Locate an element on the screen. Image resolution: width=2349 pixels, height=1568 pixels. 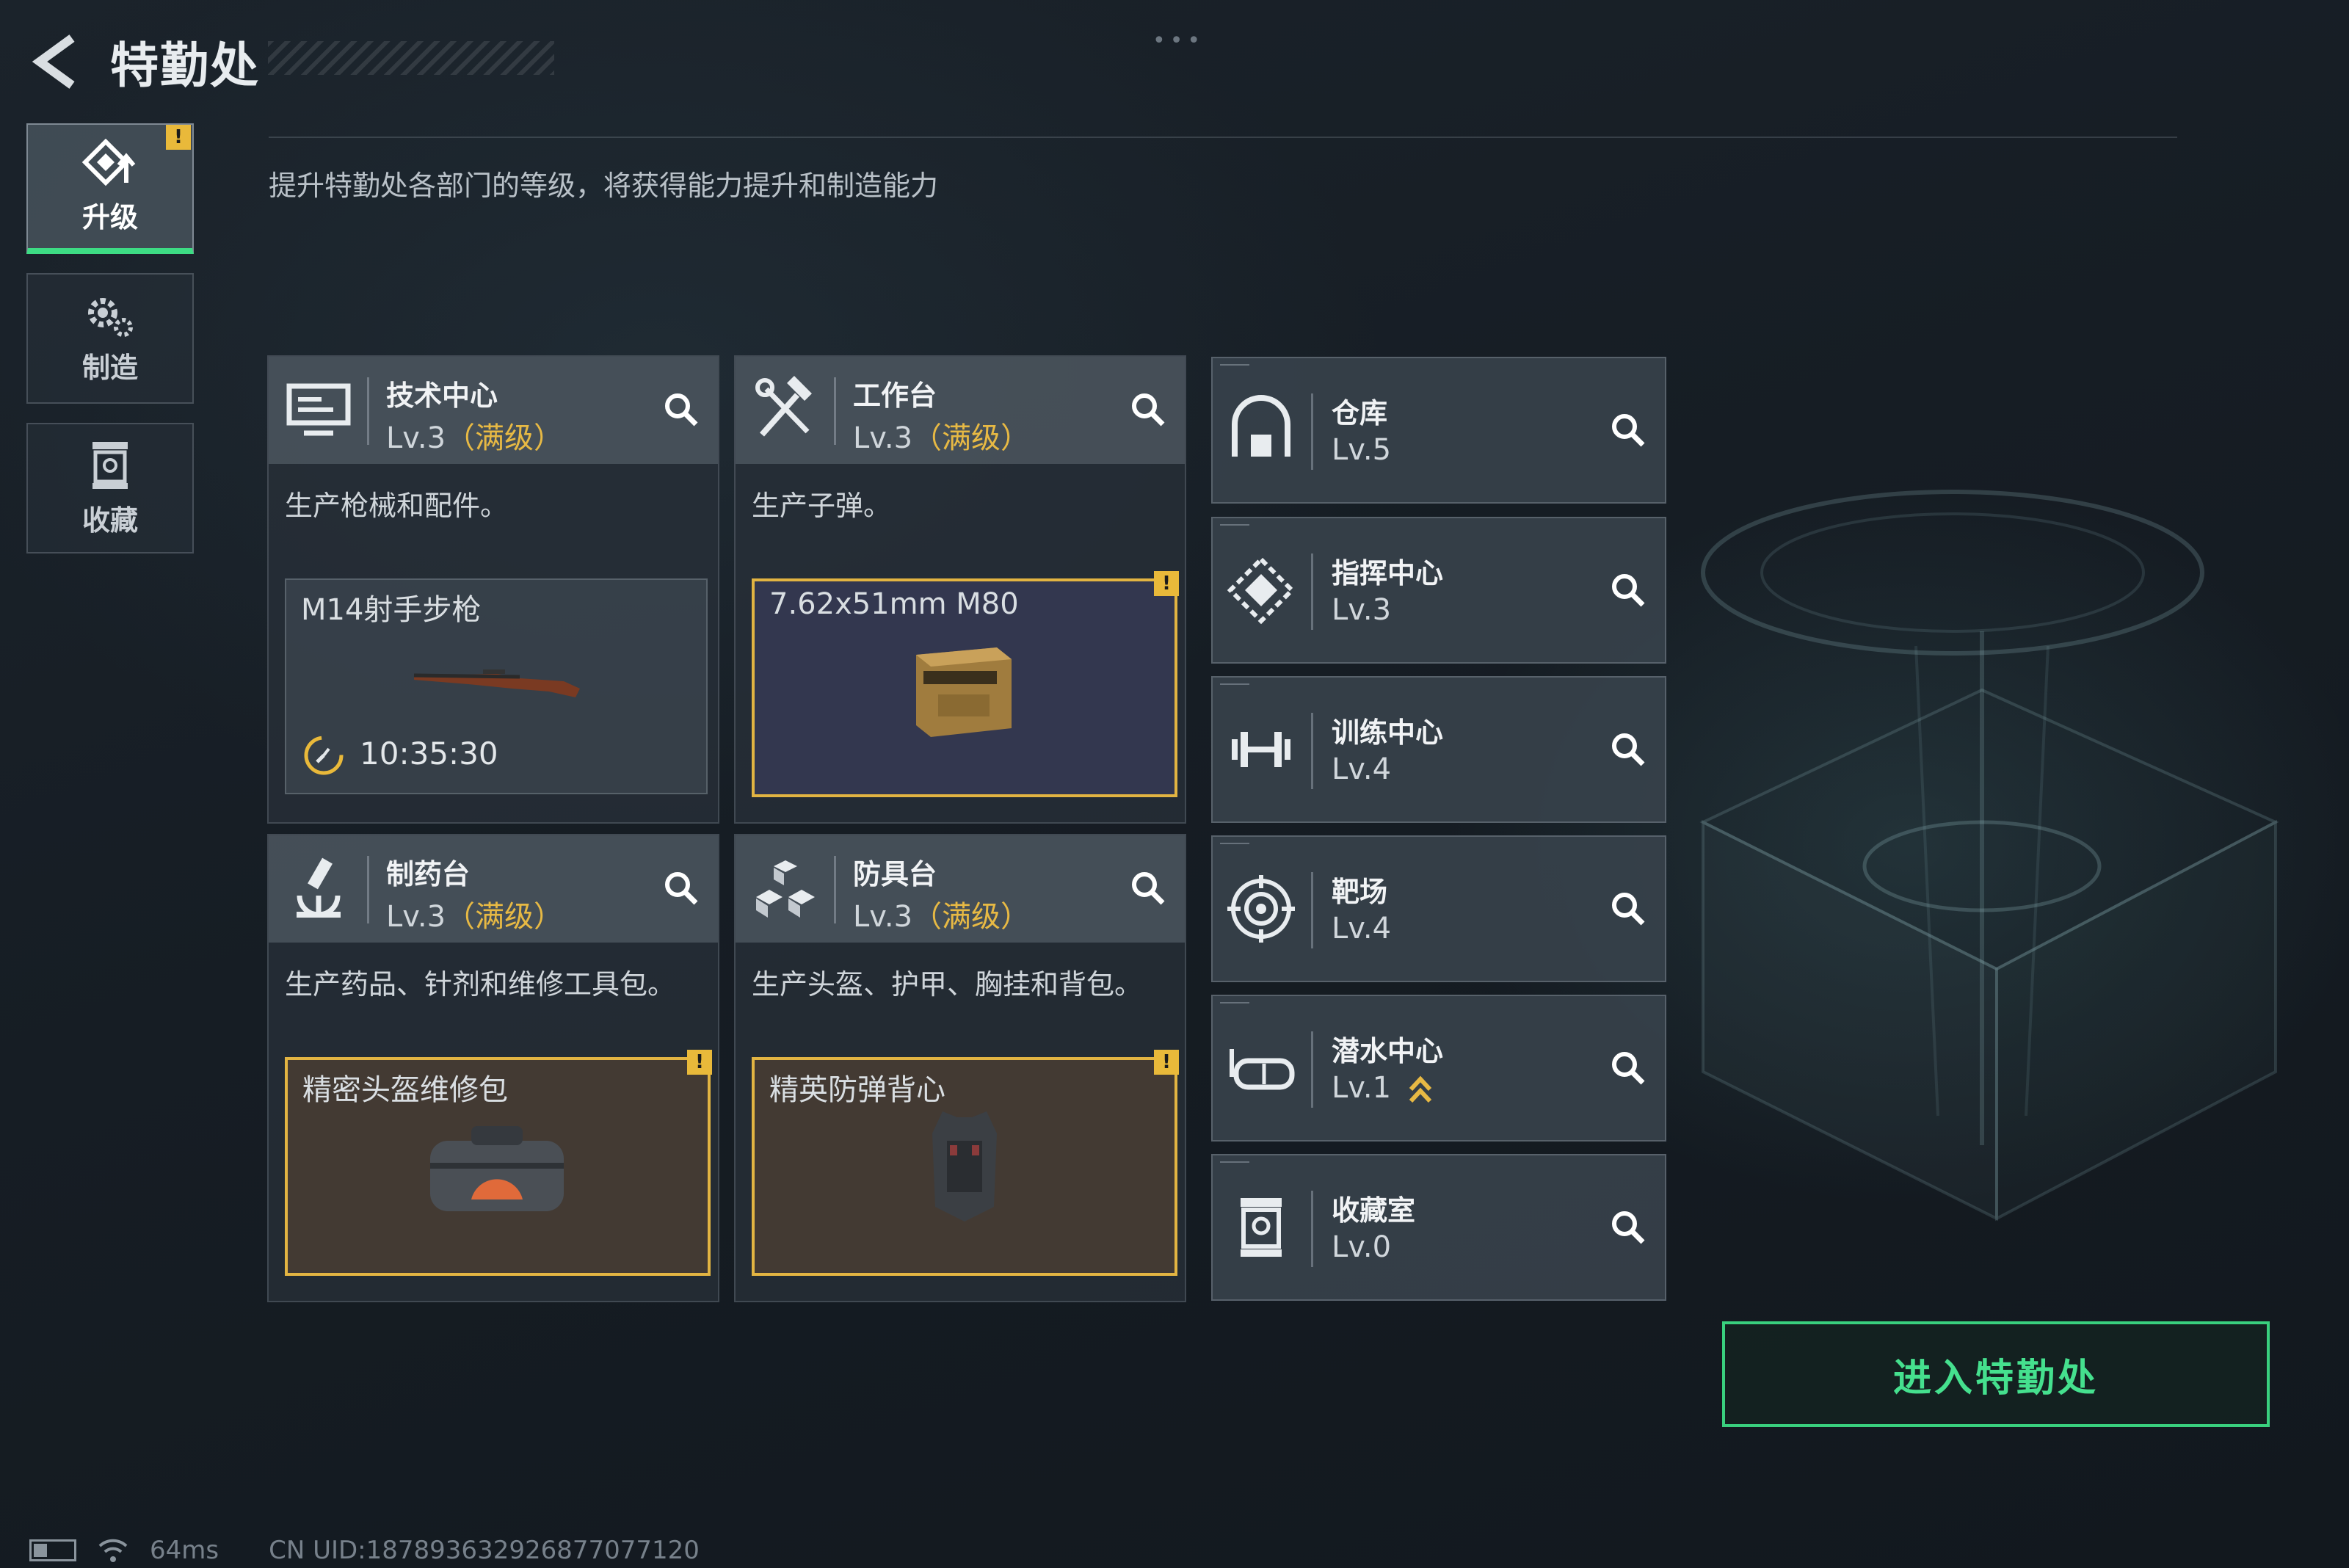
room-name: 指挥中心 is located at coordinates (1388, 573).